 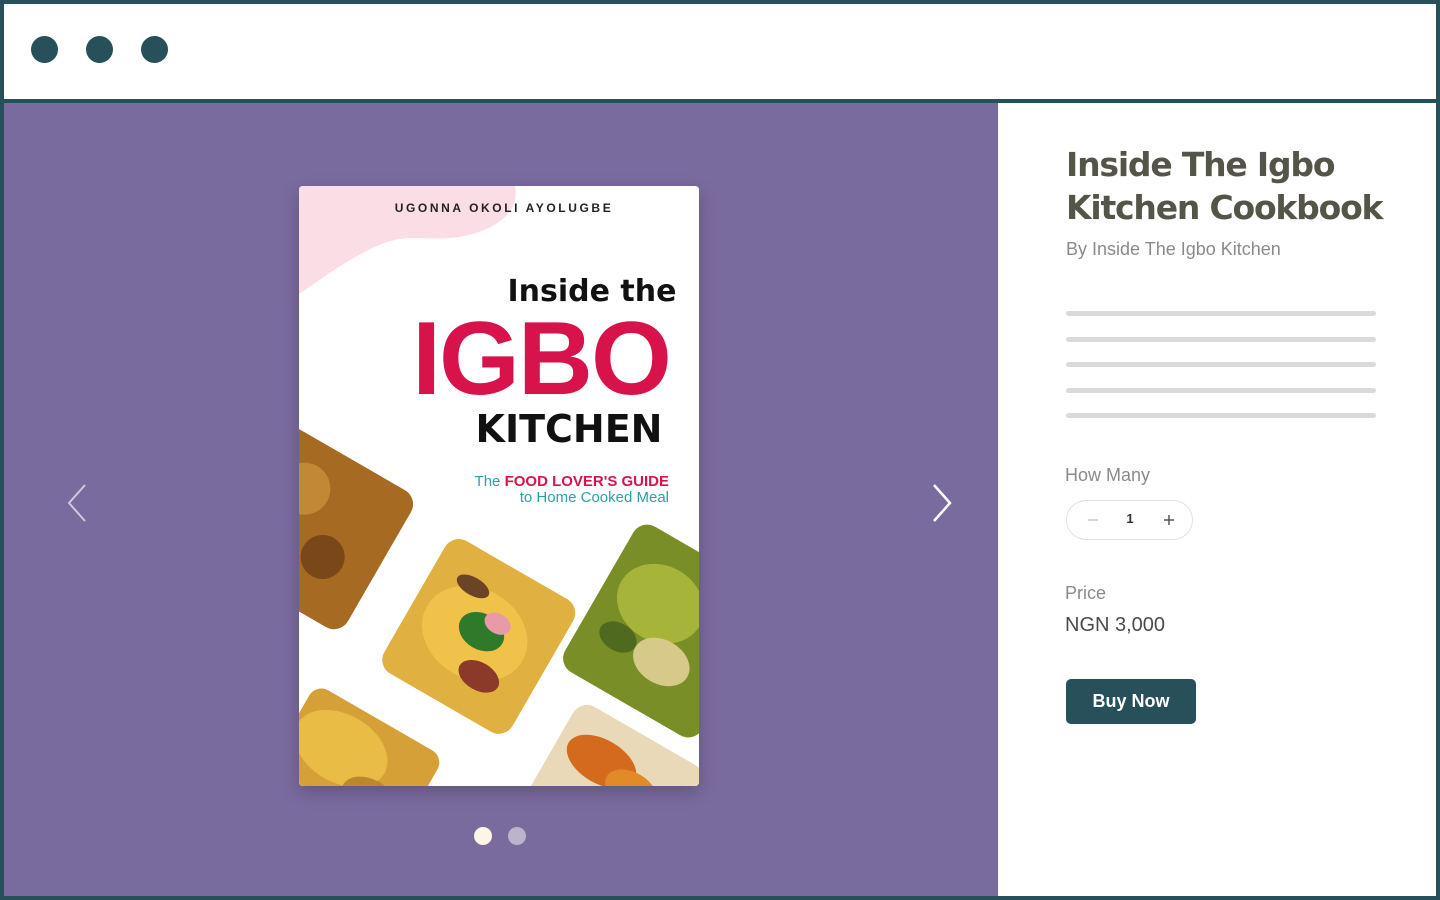 What do you see at coordinates (517, 836) in the screenshot?
I see `pagination-dot` at bounding box center [517, 836].